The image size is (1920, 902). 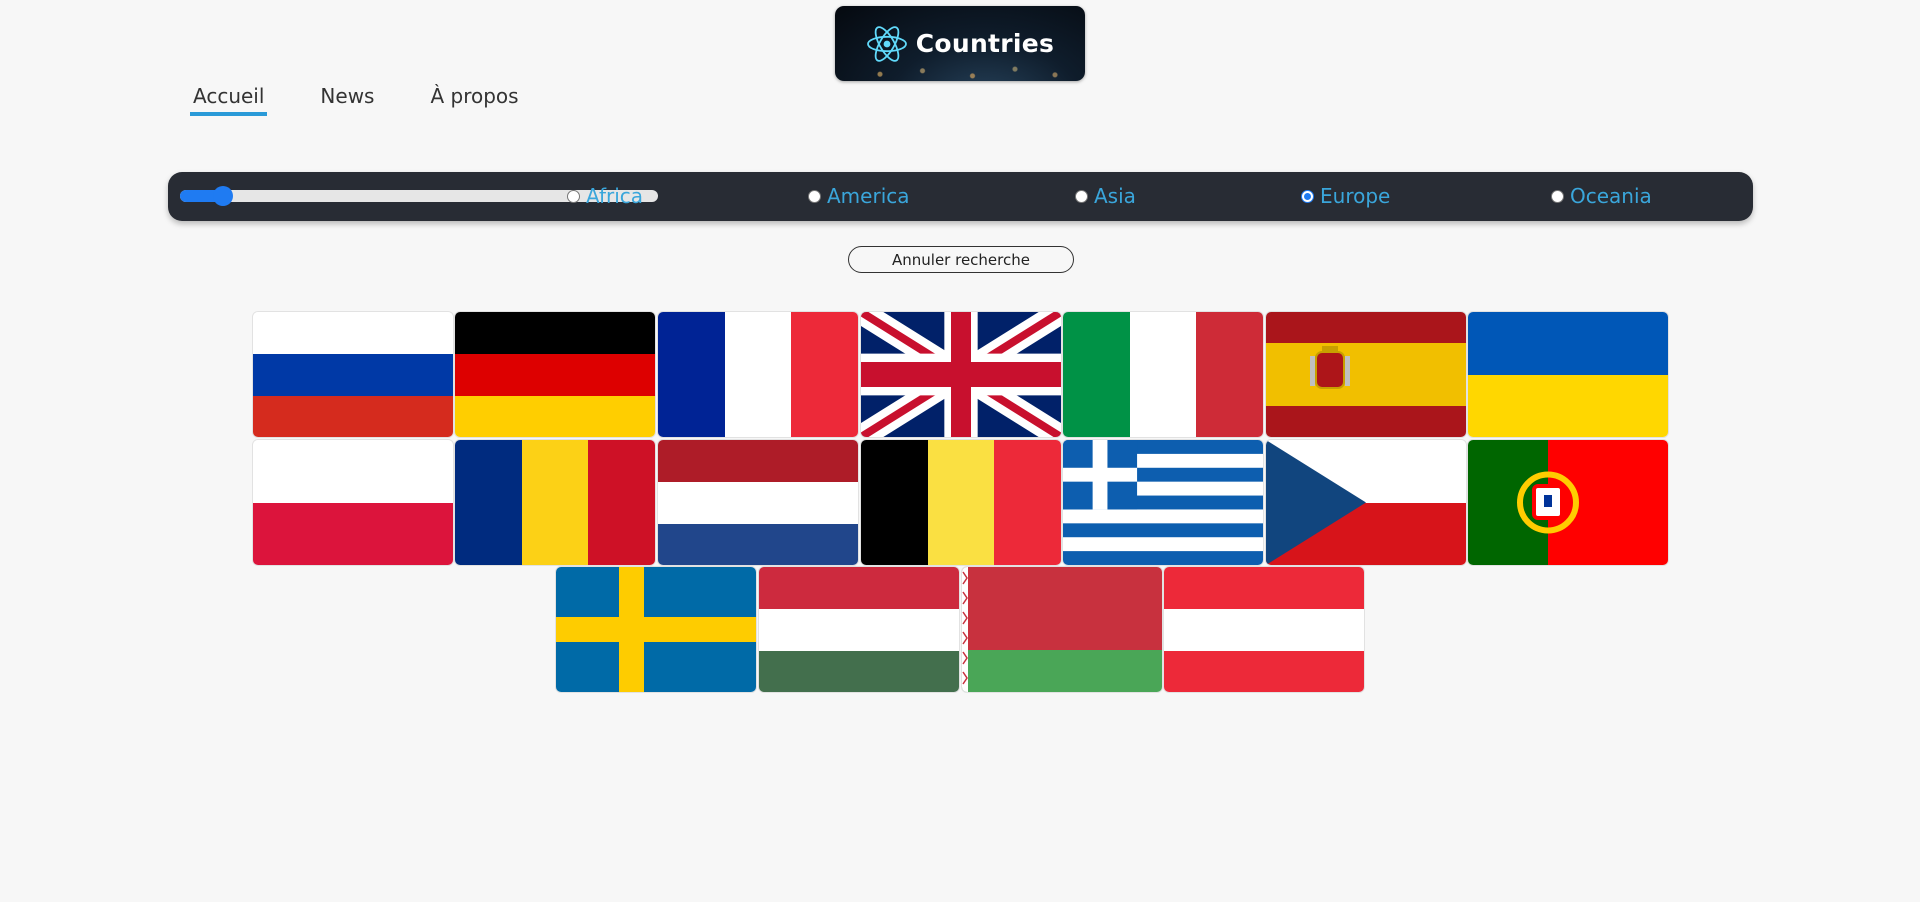 What do you see at coordinates (229, 100) in the screenshot?
I see `nav-link-accueil: Accueil` at bounding box center [229, 100].